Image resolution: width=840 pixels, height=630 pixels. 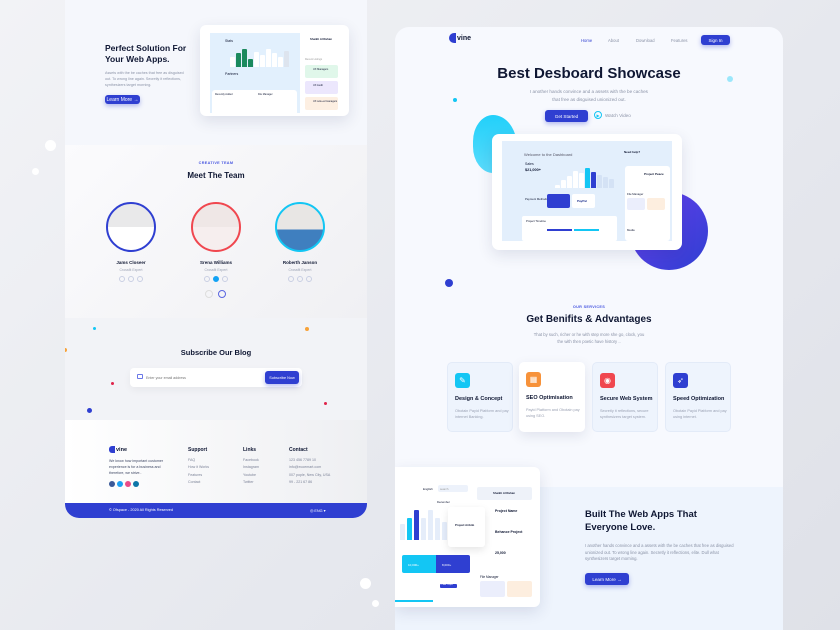 I want to click on footer-link: Contact, so click(x=198, y=483).